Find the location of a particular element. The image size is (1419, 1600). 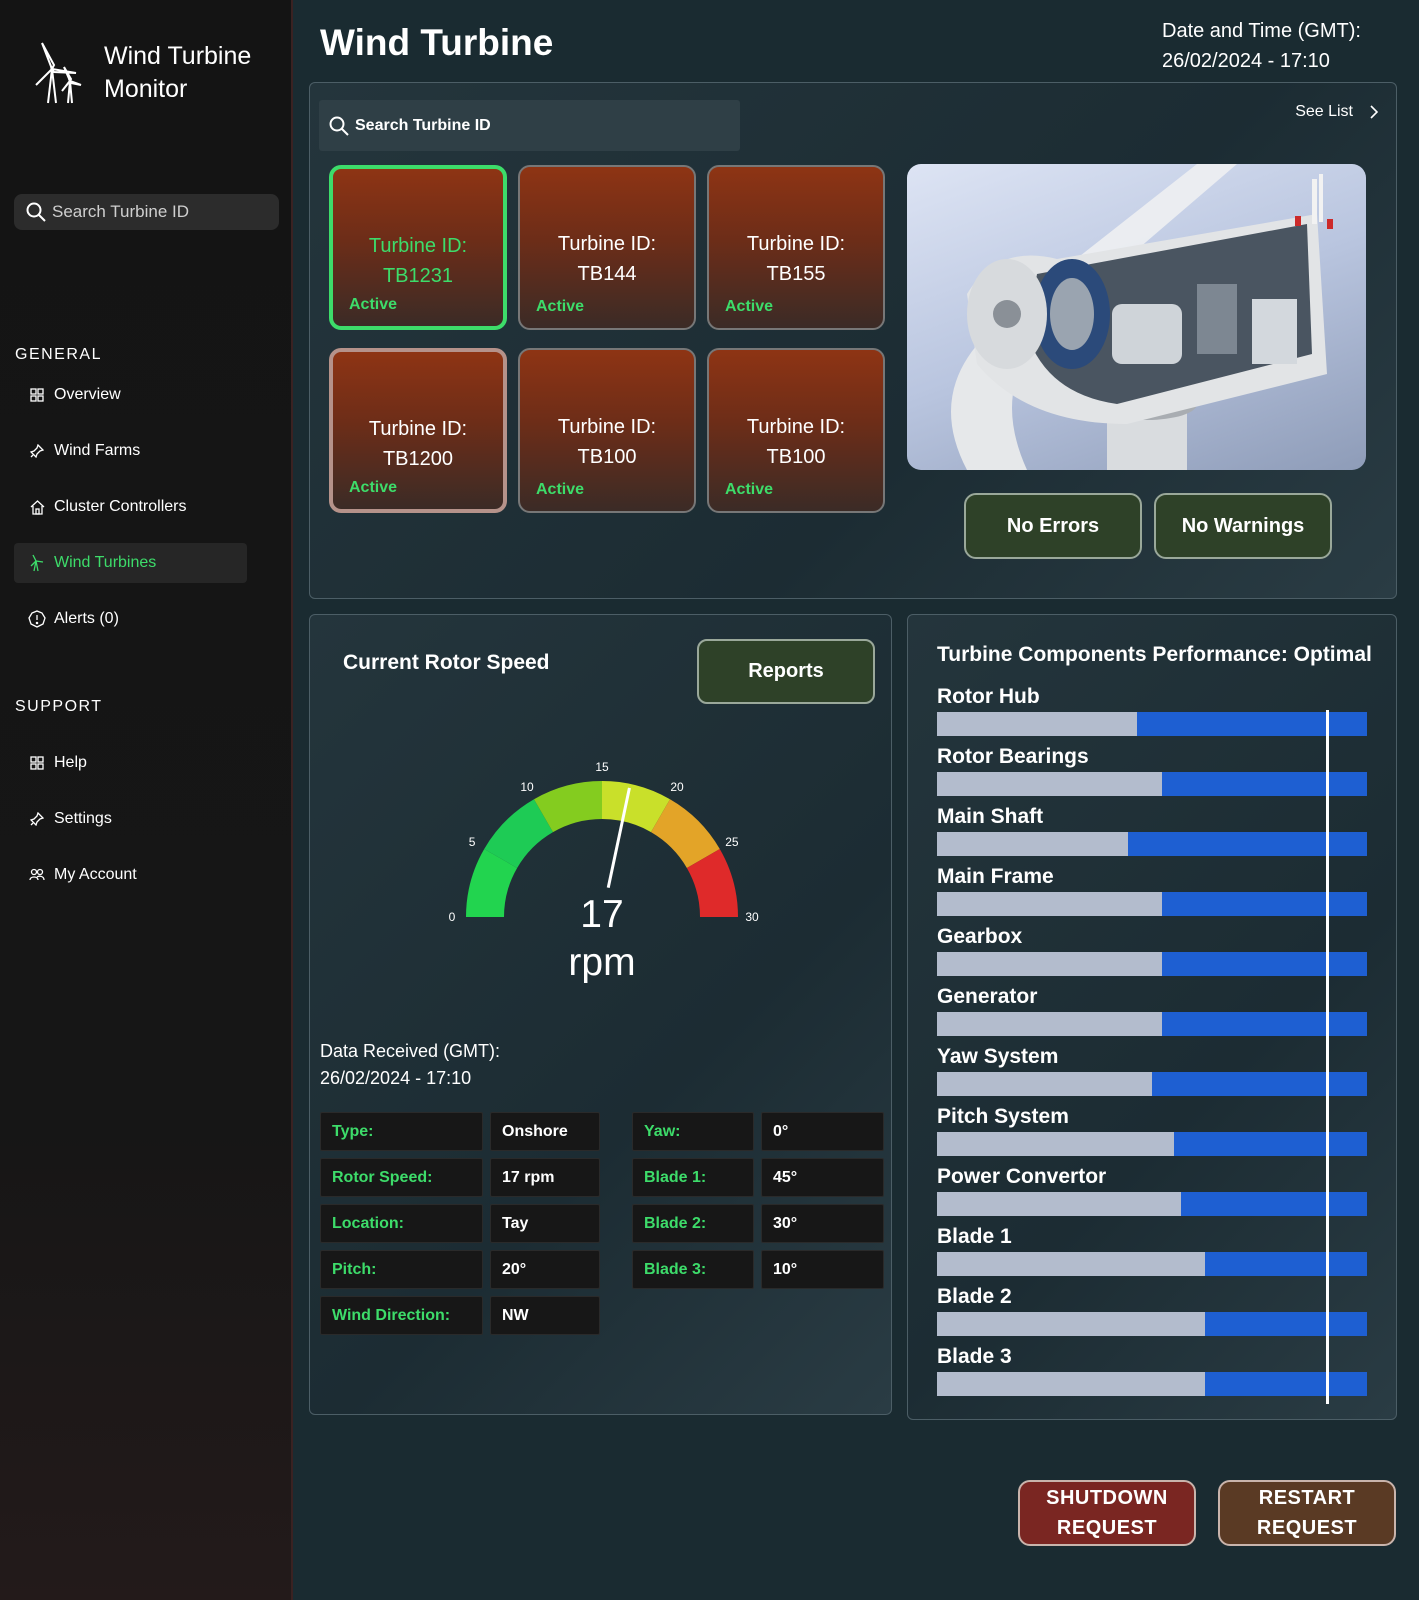

turbine-search-input is located at coordinates (545, 125).